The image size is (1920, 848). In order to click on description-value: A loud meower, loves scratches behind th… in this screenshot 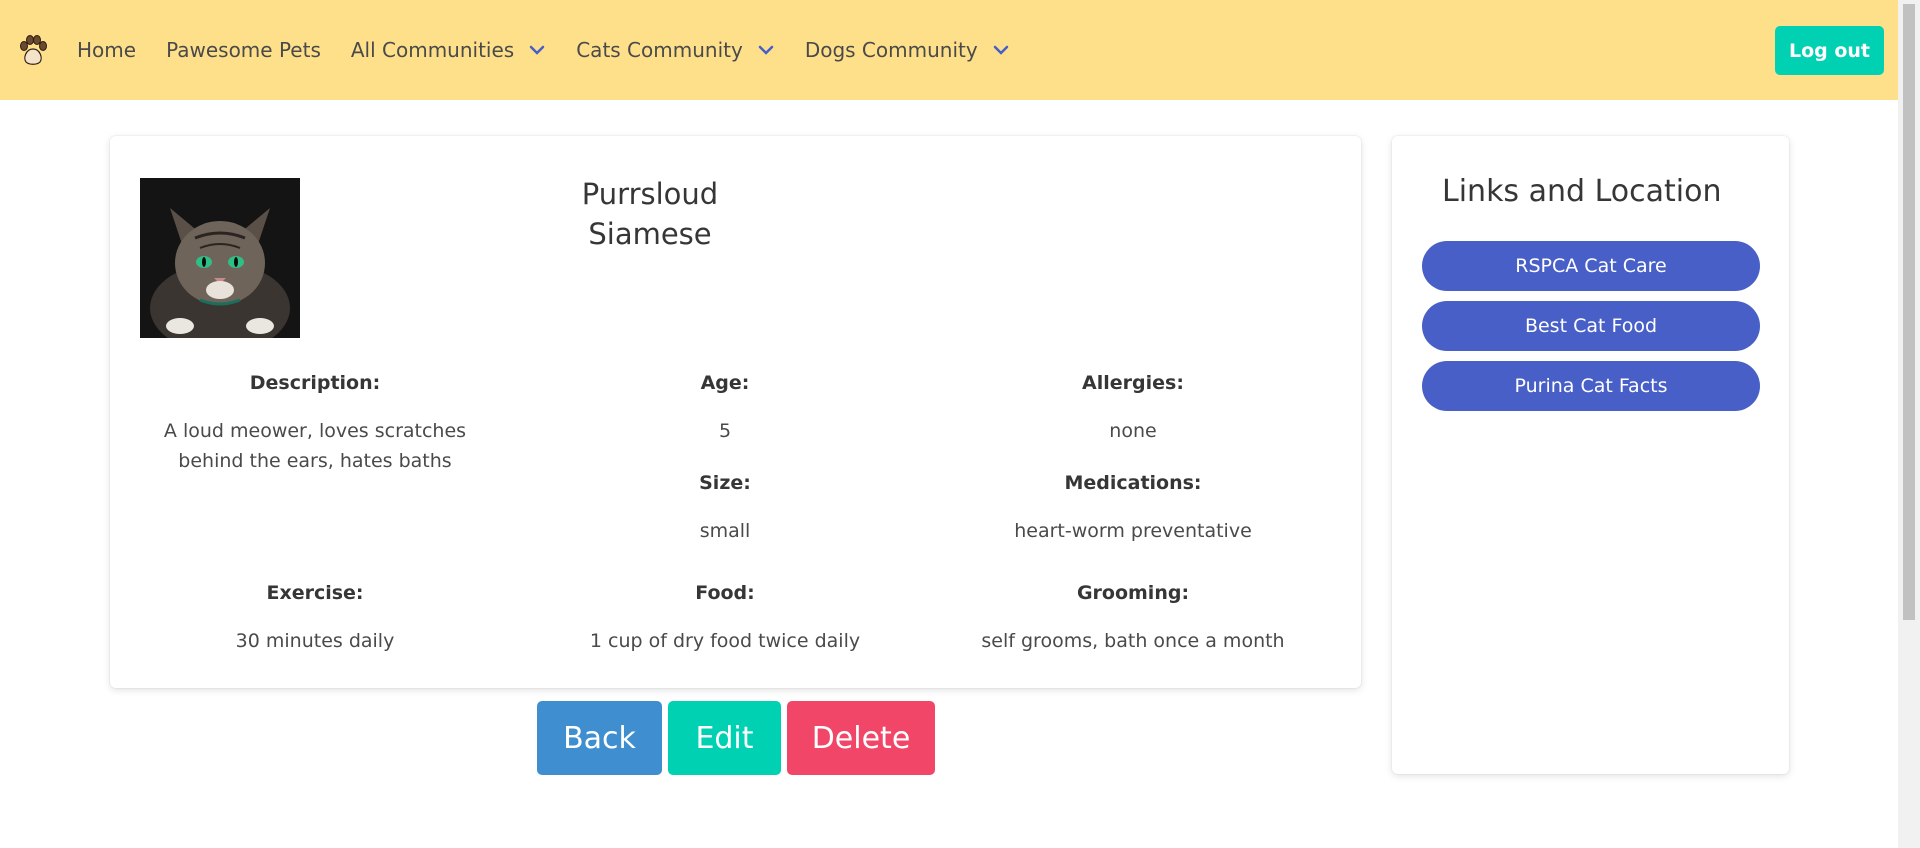, I will do `click(315, 446)`.